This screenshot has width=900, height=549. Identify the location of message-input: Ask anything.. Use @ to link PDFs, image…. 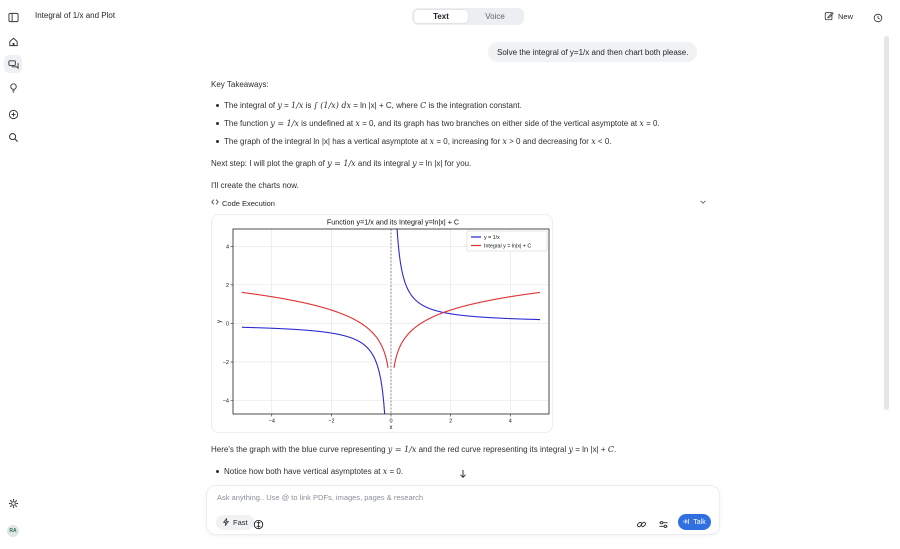
(320, 497).